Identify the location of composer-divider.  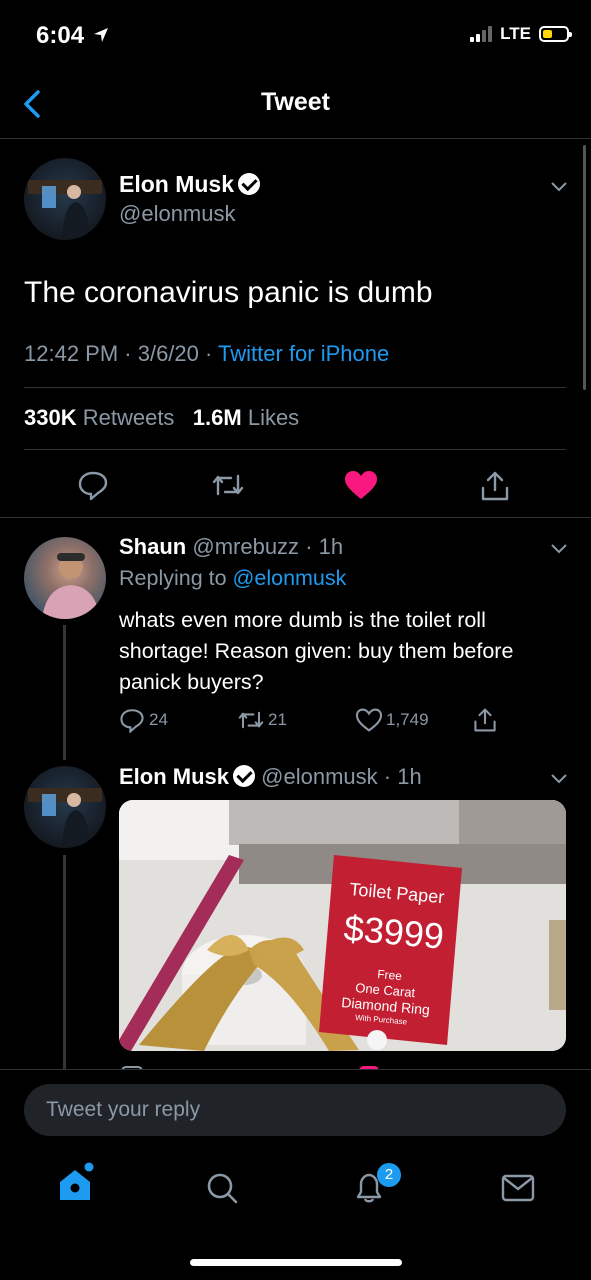
(295, 1069).